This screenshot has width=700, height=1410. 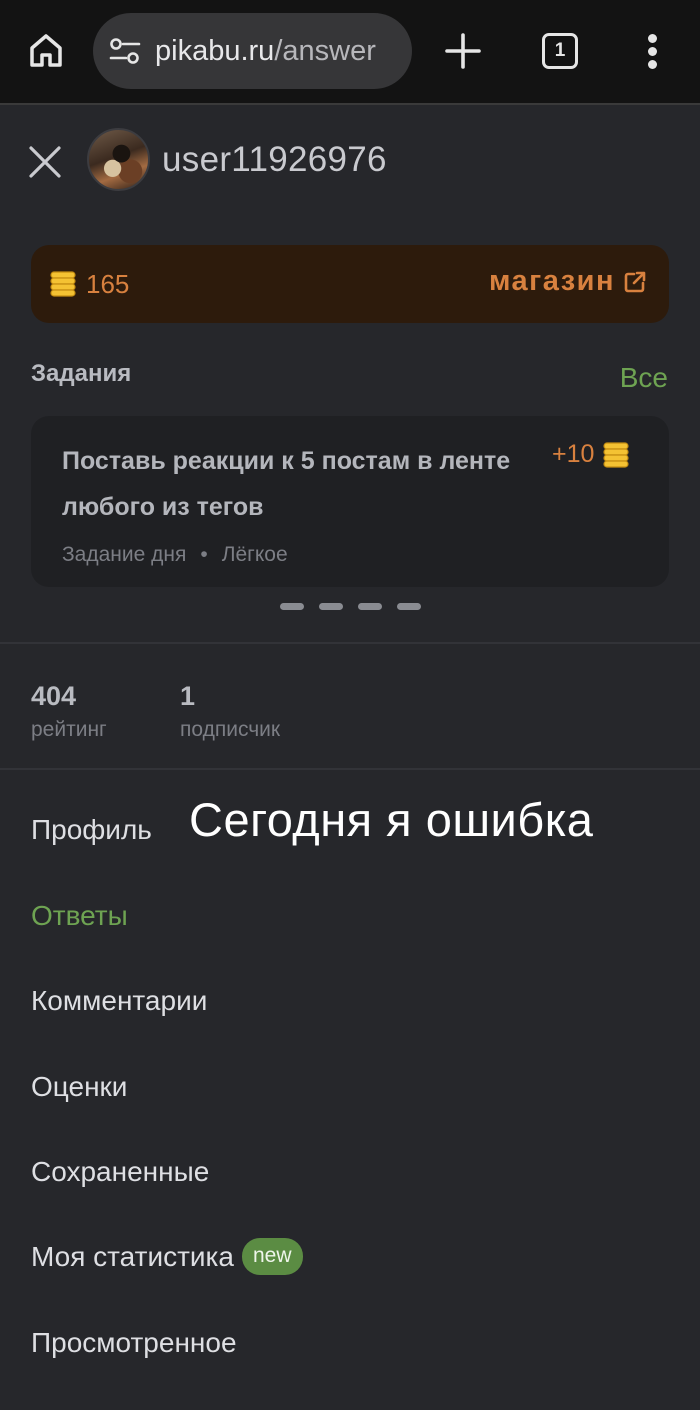 What do you see at coordinates (325, 51) in the screenshot?
I see `url-path: /answer` at bounding box center [325, 51].